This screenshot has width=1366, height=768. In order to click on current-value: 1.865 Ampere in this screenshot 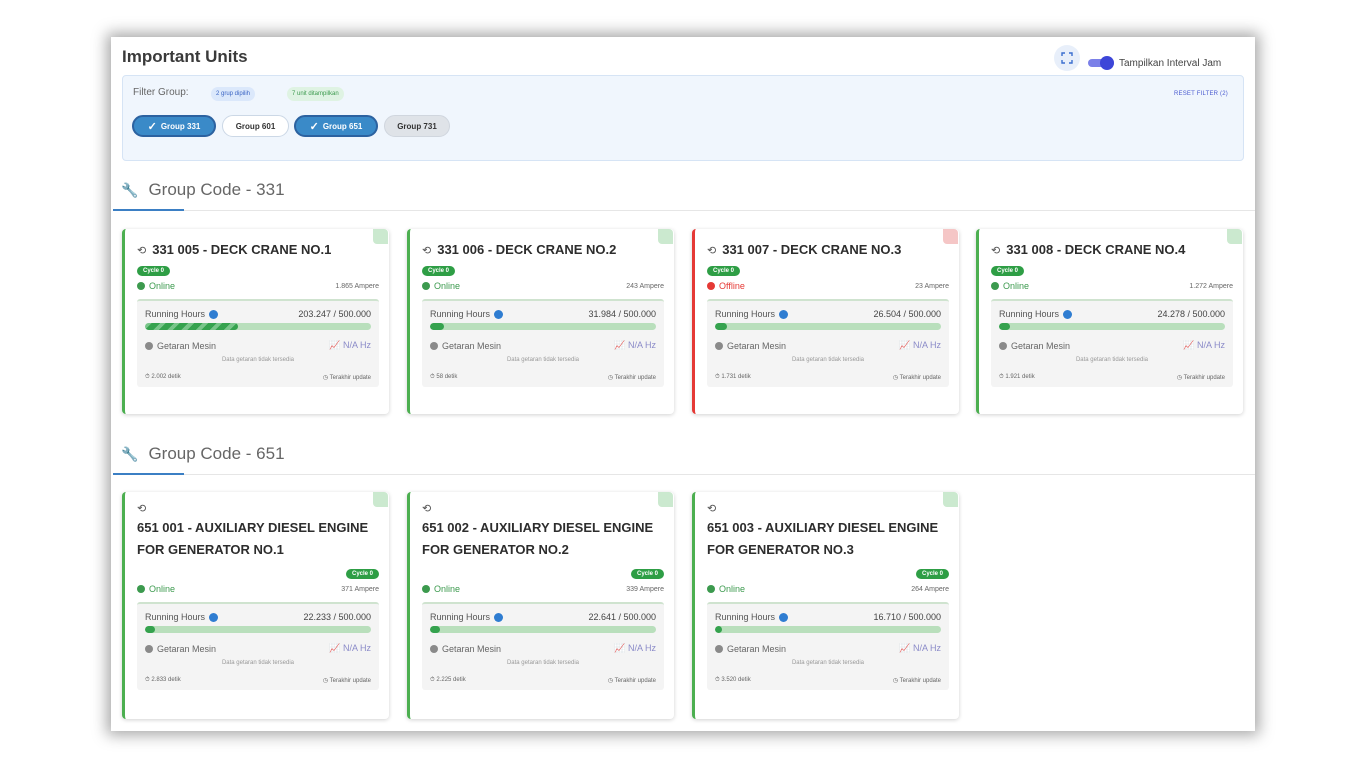, I will do `click(357, 286)`.